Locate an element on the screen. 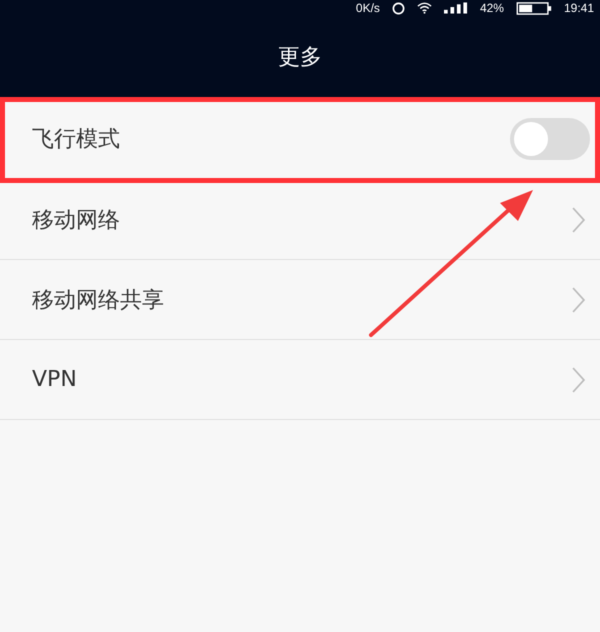  wifi-icon is located at coordinates (424, 8).